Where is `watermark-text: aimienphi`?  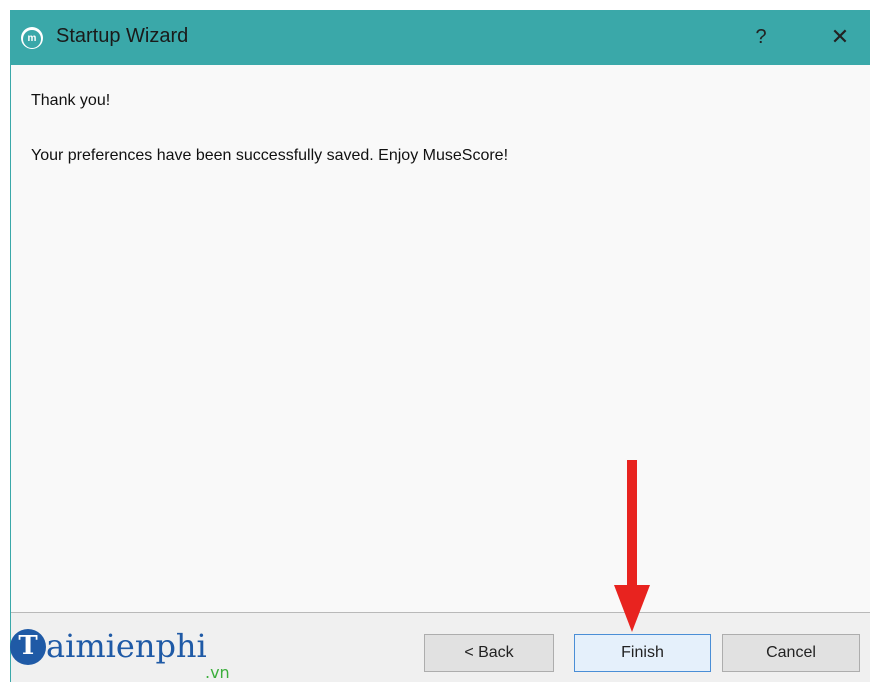
watermark-text: aimienphi is located at coordinates (126, 646).